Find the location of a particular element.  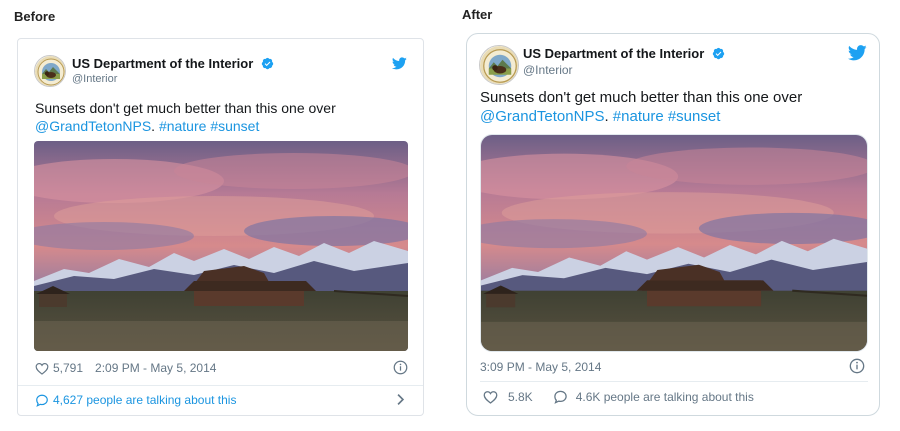

engagement-row: 5.8K 4.6K people are talking about this is located at coordinates (618, 397).